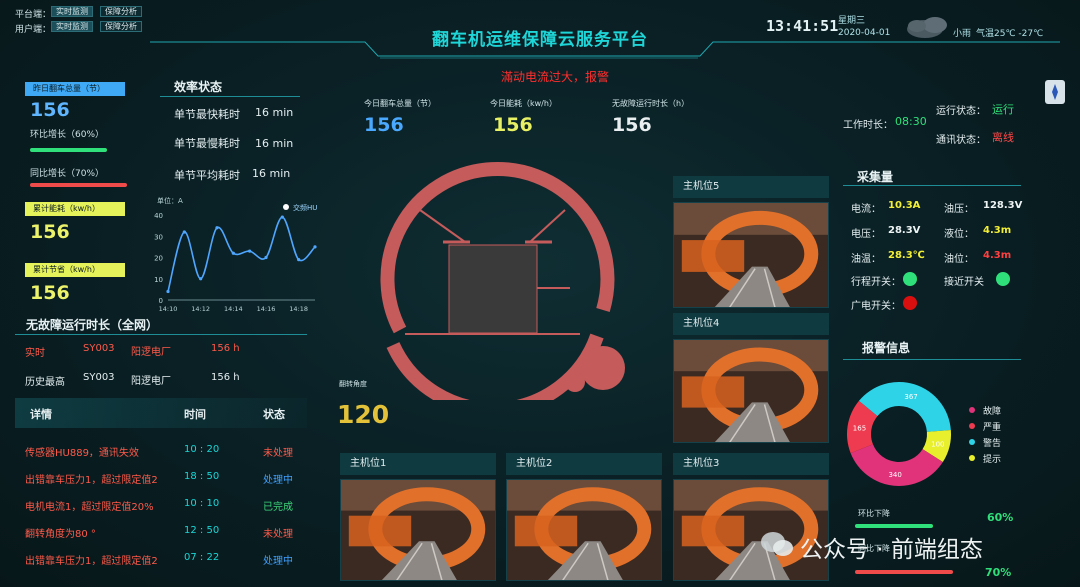 The width and height of the screenshot is (1080, 587). I want to click on kpi-energy-value: 156, so click(50, 232).